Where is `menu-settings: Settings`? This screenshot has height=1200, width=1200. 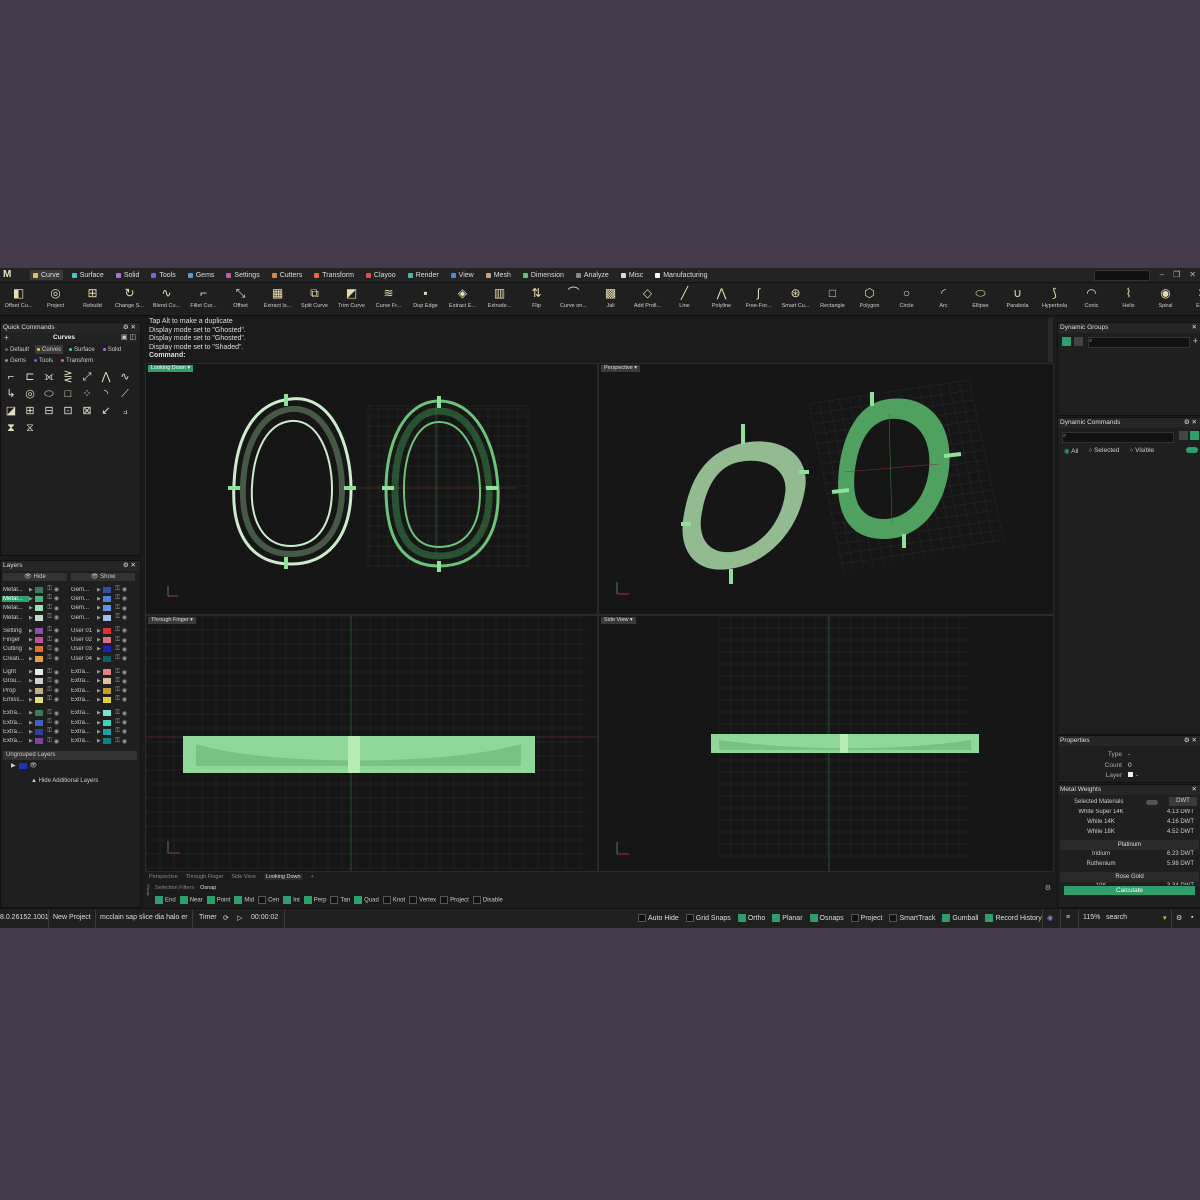
menu-settings: Settings is located at coordinates (242, 275).